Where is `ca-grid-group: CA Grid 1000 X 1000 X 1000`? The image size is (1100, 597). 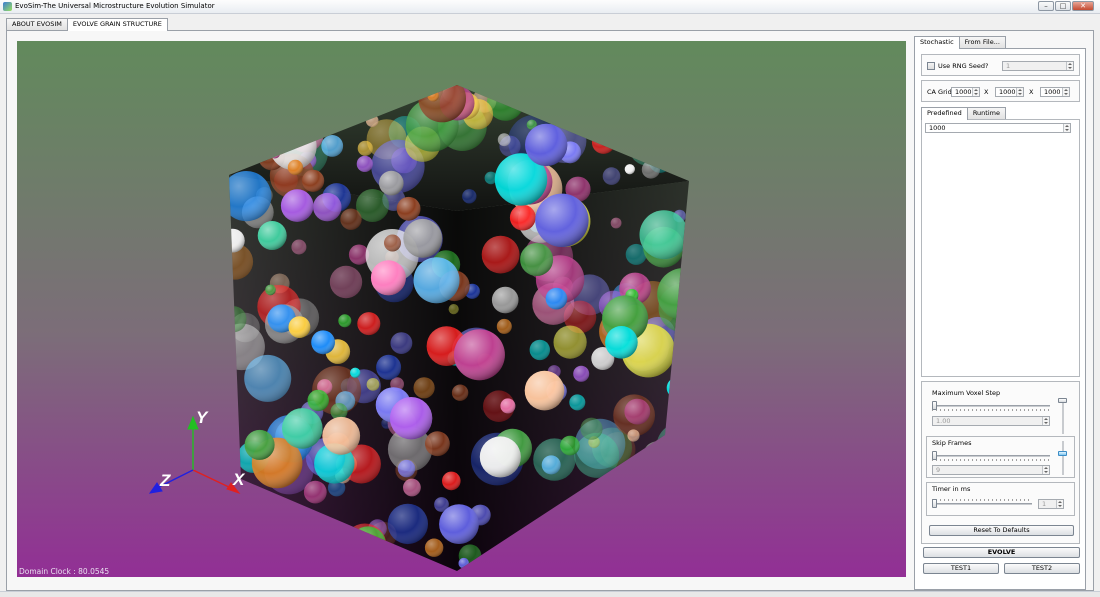 ca-grid-group: CA Grid 1000 X 1000 X 1000 is located at coordinates (1000, 91).